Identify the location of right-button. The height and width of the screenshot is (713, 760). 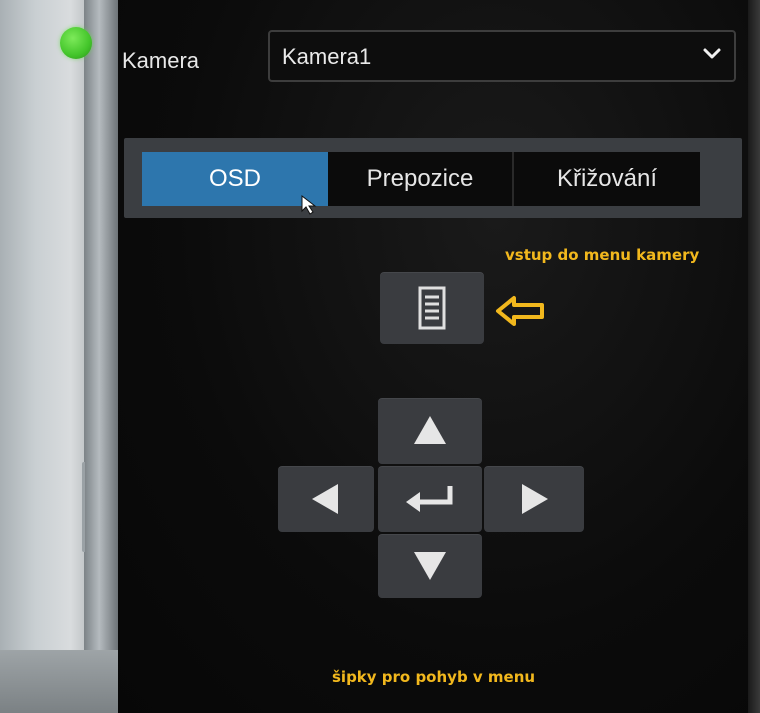
(534, 499).